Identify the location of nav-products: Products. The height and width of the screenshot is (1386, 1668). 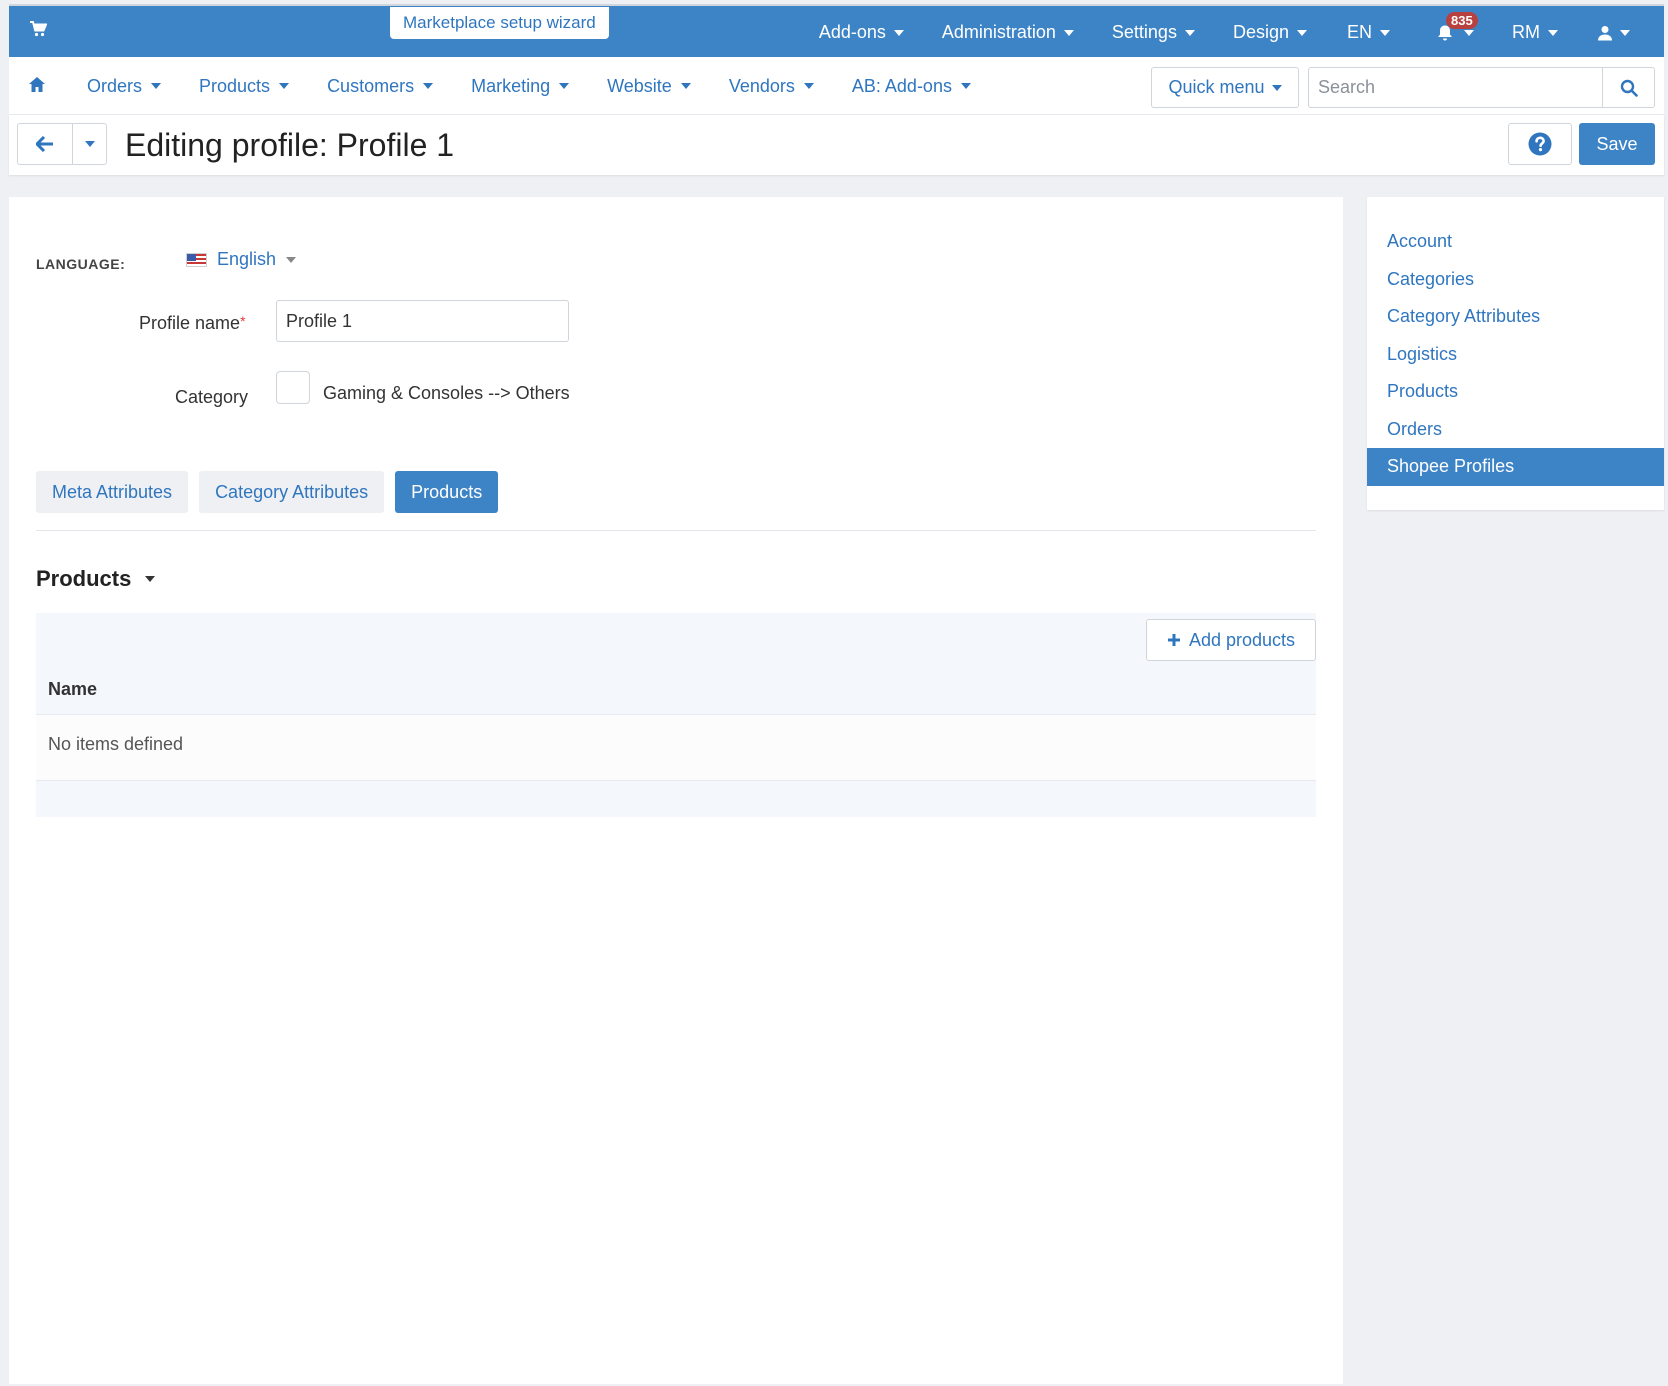
(244, 86).